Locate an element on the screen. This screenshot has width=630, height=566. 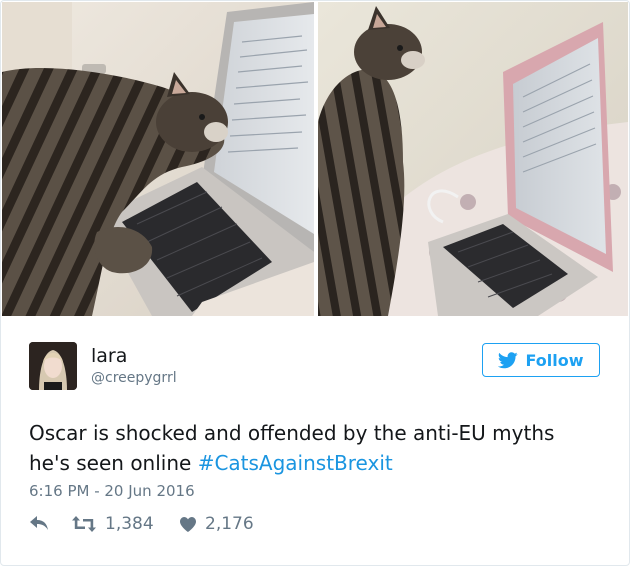
author-handle: @creepygrrl is located at coordinates (134, 378).